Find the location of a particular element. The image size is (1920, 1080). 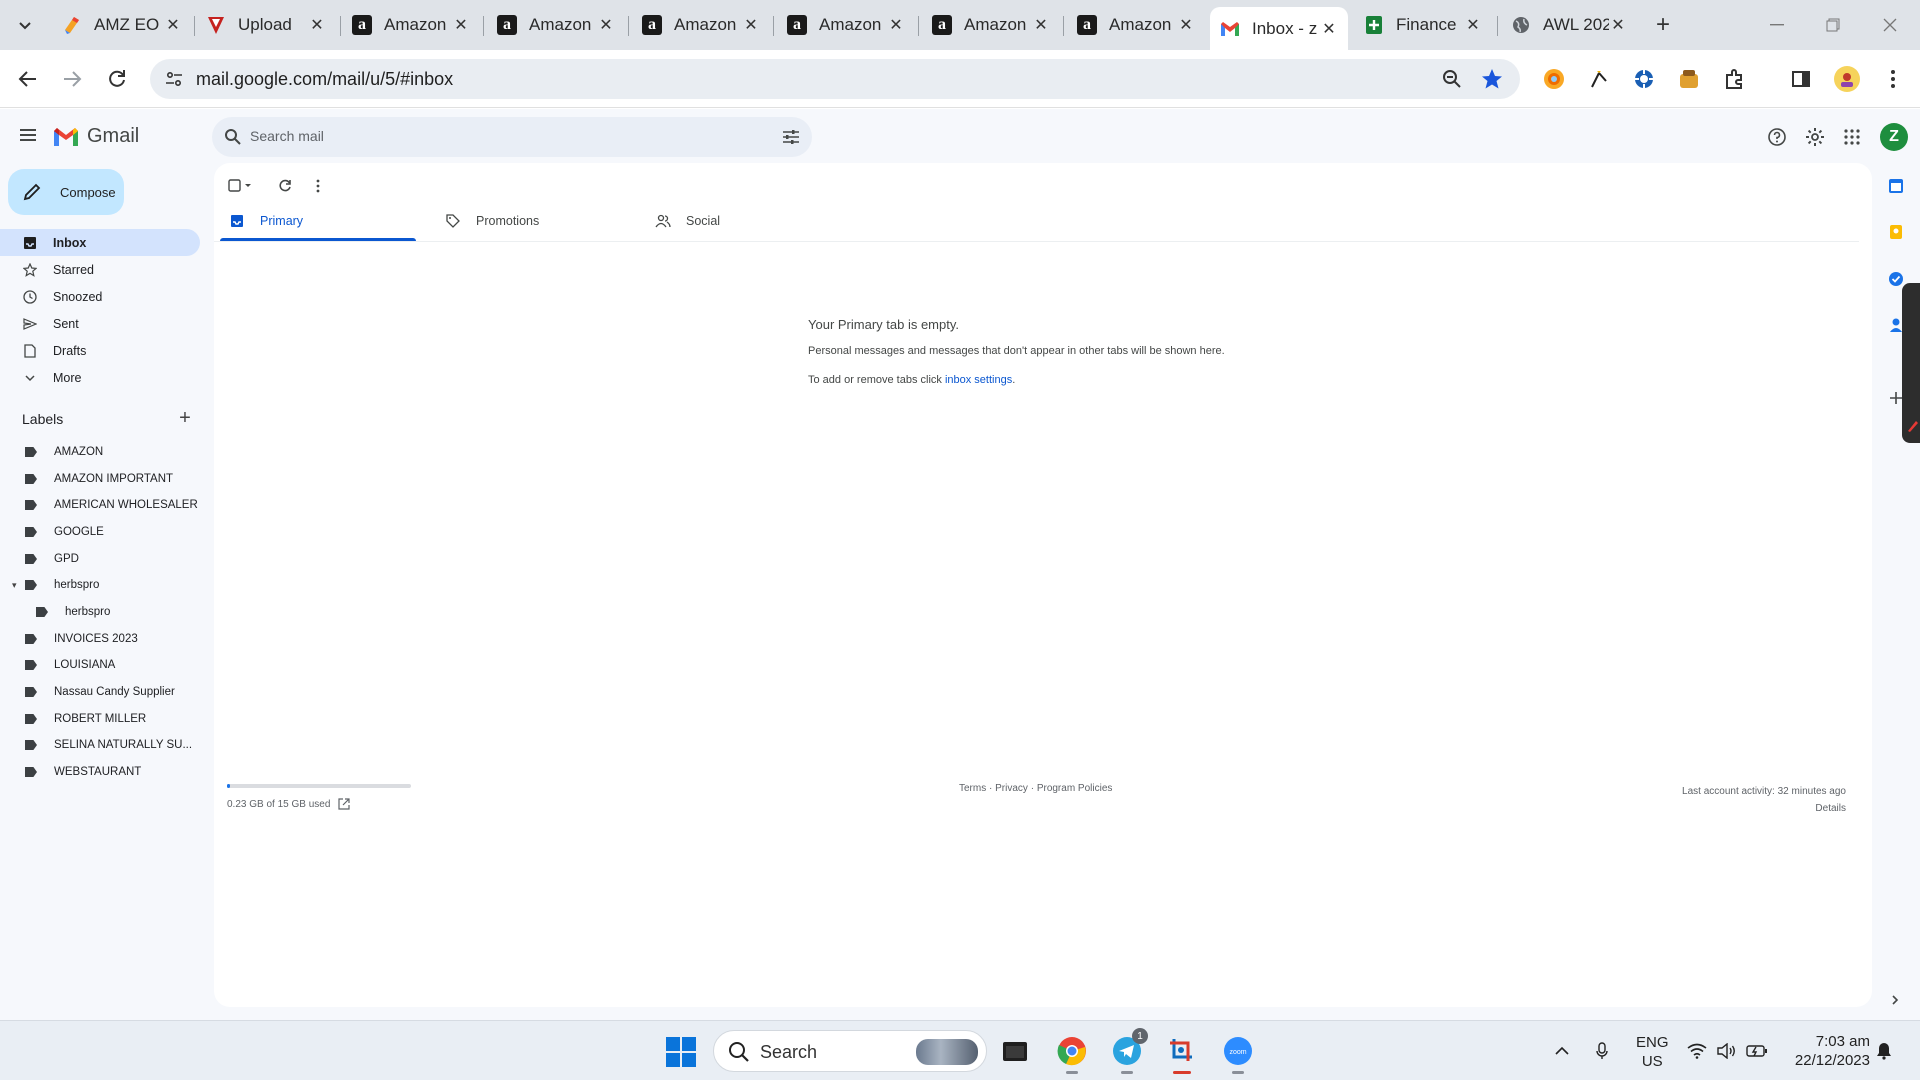

label-item: ROBERT MILLER is located at coordinates (100, 719).